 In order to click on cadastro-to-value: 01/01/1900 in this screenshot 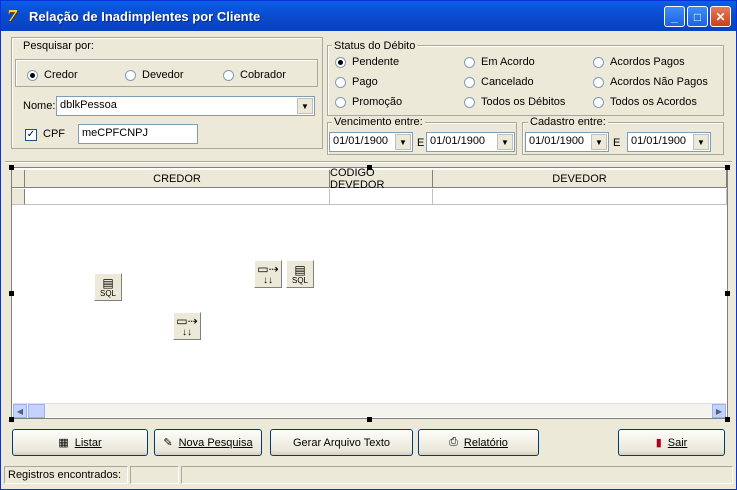, I will do `click(659, 141)`.